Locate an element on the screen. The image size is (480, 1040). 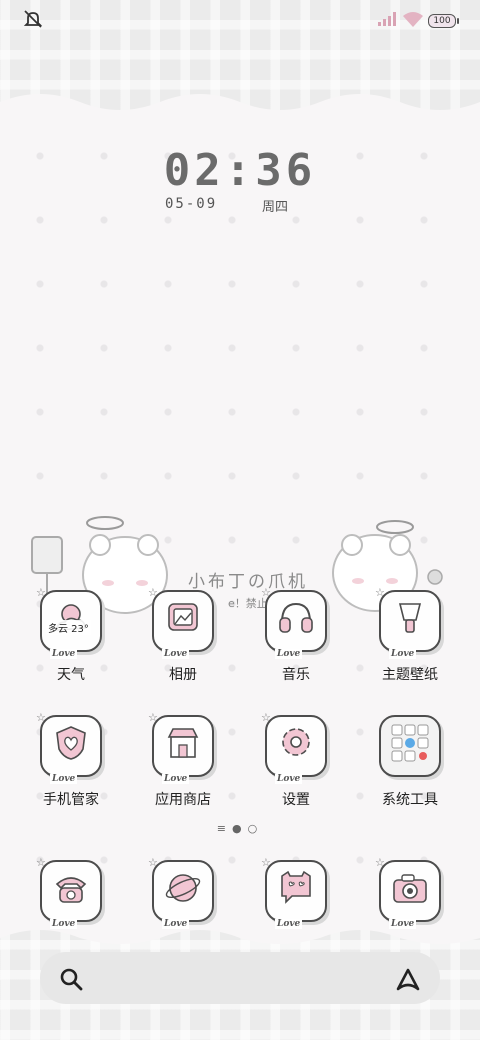
signal-icon is located at coordinates (387, 19).